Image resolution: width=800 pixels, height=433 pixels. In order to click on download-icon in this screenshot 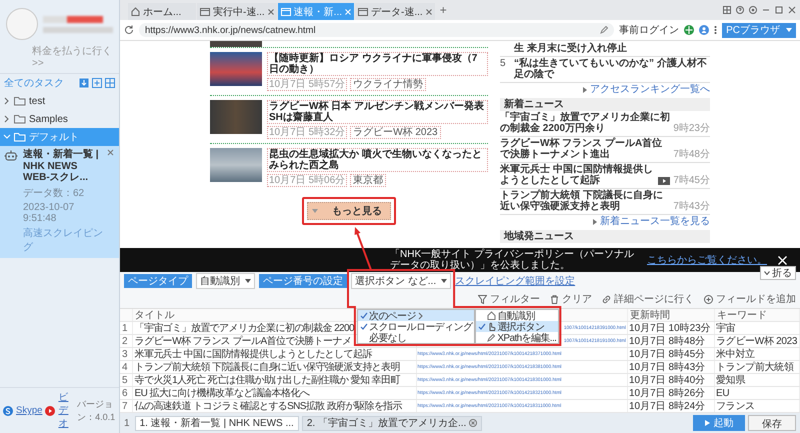, I will do `click(84, 83)`.